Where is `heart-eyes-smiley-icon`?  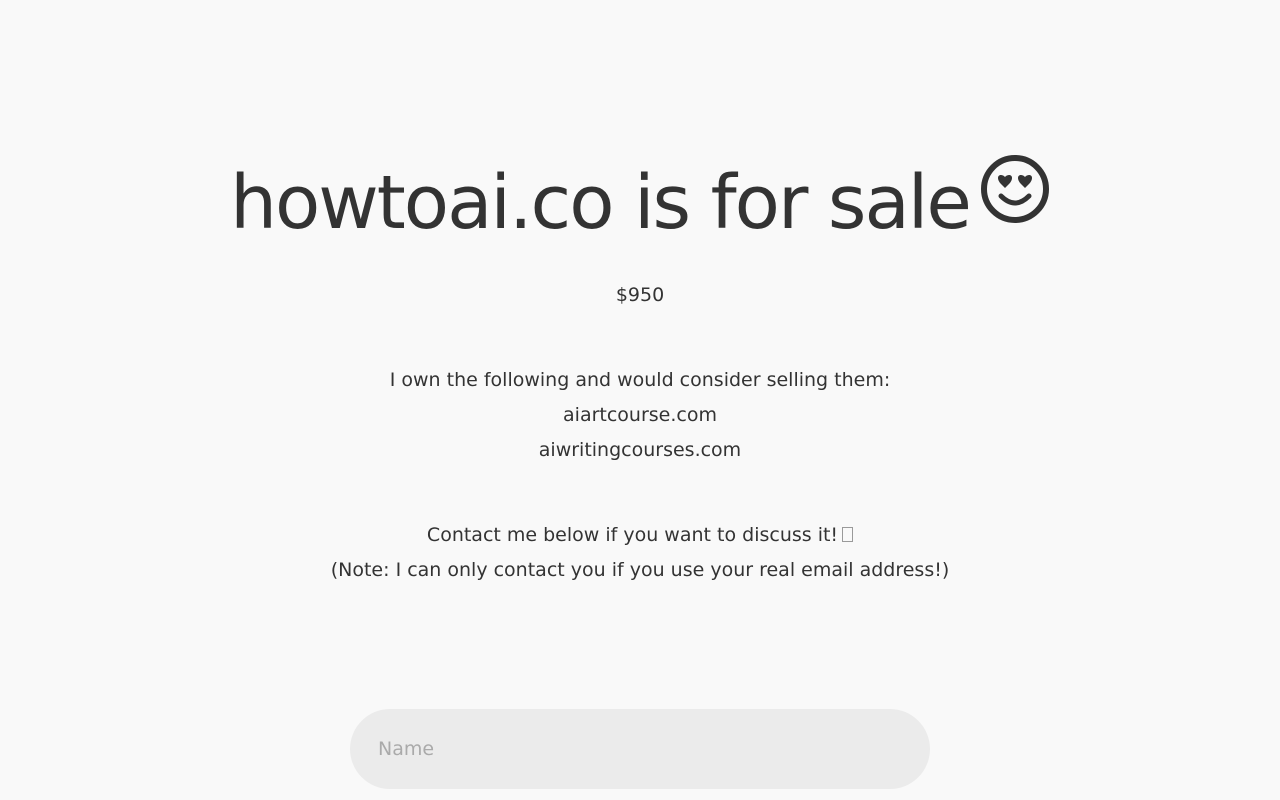 heart-eyes-smiley-icon is located at coordinates (1015, 199).